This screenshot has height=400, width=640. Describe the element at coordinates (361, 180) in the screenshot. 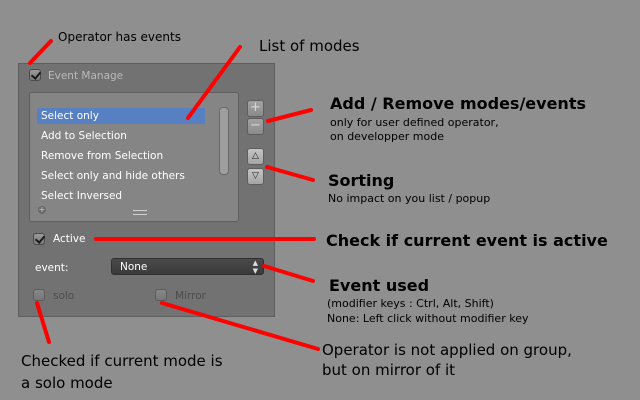

I see `note-sorting-title: Sorting` at that location.